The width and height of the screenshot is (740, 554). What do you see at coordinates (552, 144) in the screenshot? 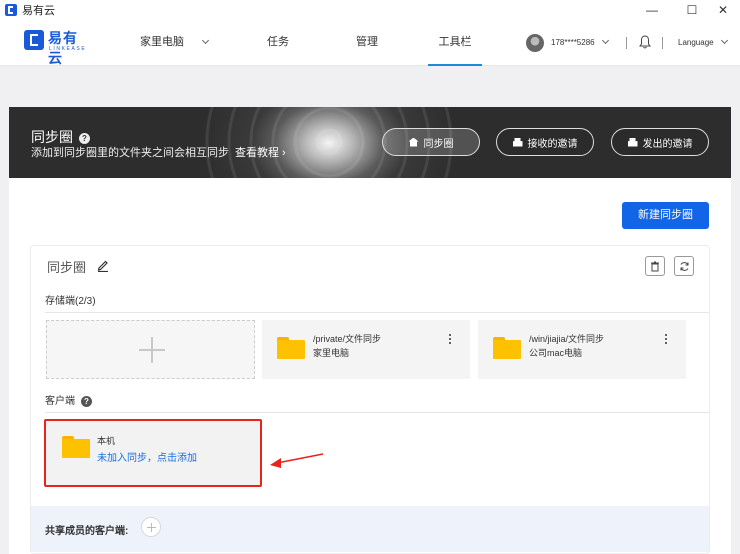
I see `received-invites-label: 接收的邀请` at bounding box center [552, 144].